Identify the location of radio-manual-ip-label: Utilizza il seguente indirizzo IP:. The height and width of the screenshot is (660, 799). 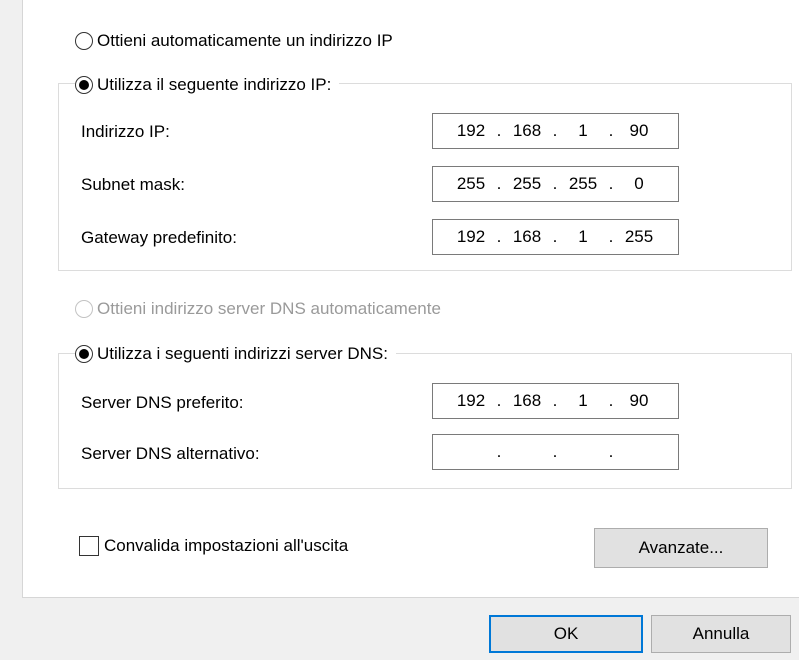
(214, 84).